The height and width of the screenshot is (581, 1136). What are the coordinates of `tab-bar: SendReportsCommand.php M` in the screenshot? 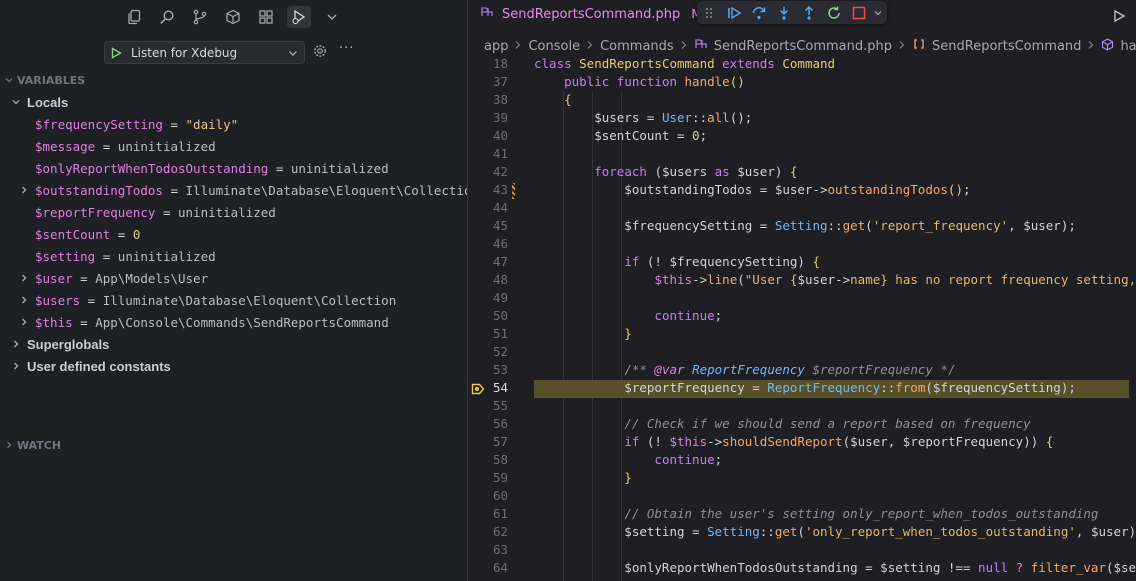 It's located at (802, 17).